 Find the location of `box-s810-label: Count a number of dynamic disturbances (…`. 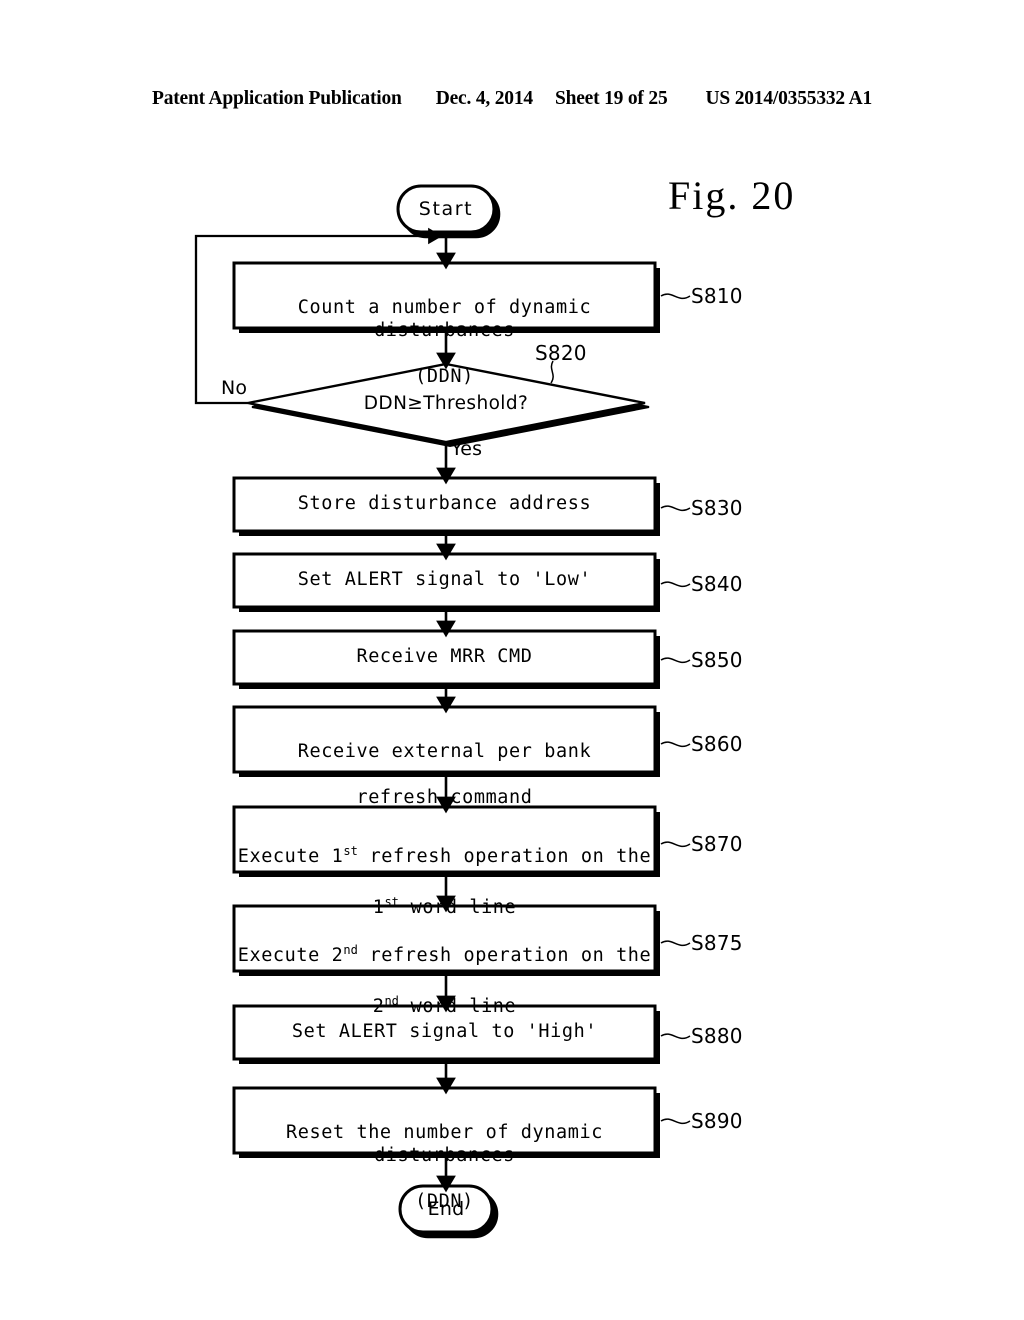

box-s810-label: Count a number of dynamic disturbances (… is located at coordinates (444, 342).